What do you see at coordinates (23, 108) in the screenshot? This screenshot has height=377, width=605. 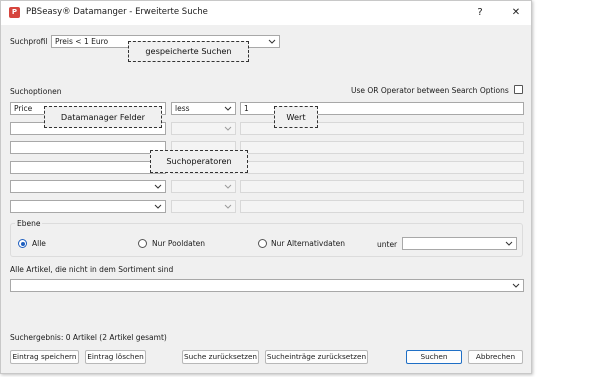 I see `search-field-value: Price` at bounding box center [23, 108].